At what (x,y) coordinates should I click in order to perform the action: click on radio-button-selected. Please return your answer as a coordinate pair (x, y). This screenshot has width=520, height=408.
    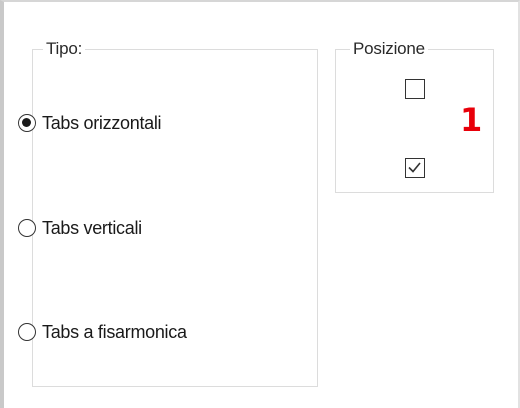
    Looking at the image, I should click on (27, 123).